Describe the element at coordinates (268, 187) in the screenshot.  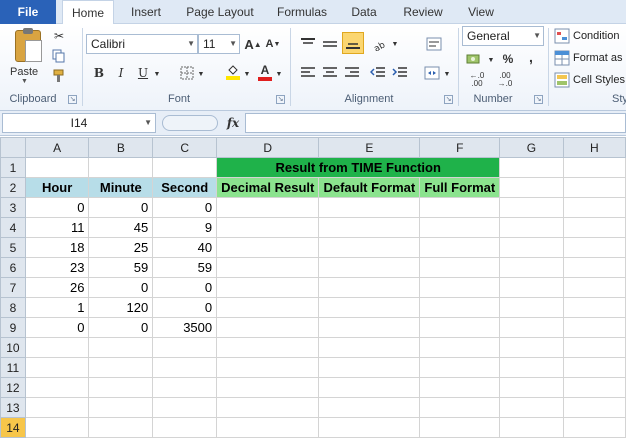
I see `header-cell-decimal-result: Decimal Result` at that location.